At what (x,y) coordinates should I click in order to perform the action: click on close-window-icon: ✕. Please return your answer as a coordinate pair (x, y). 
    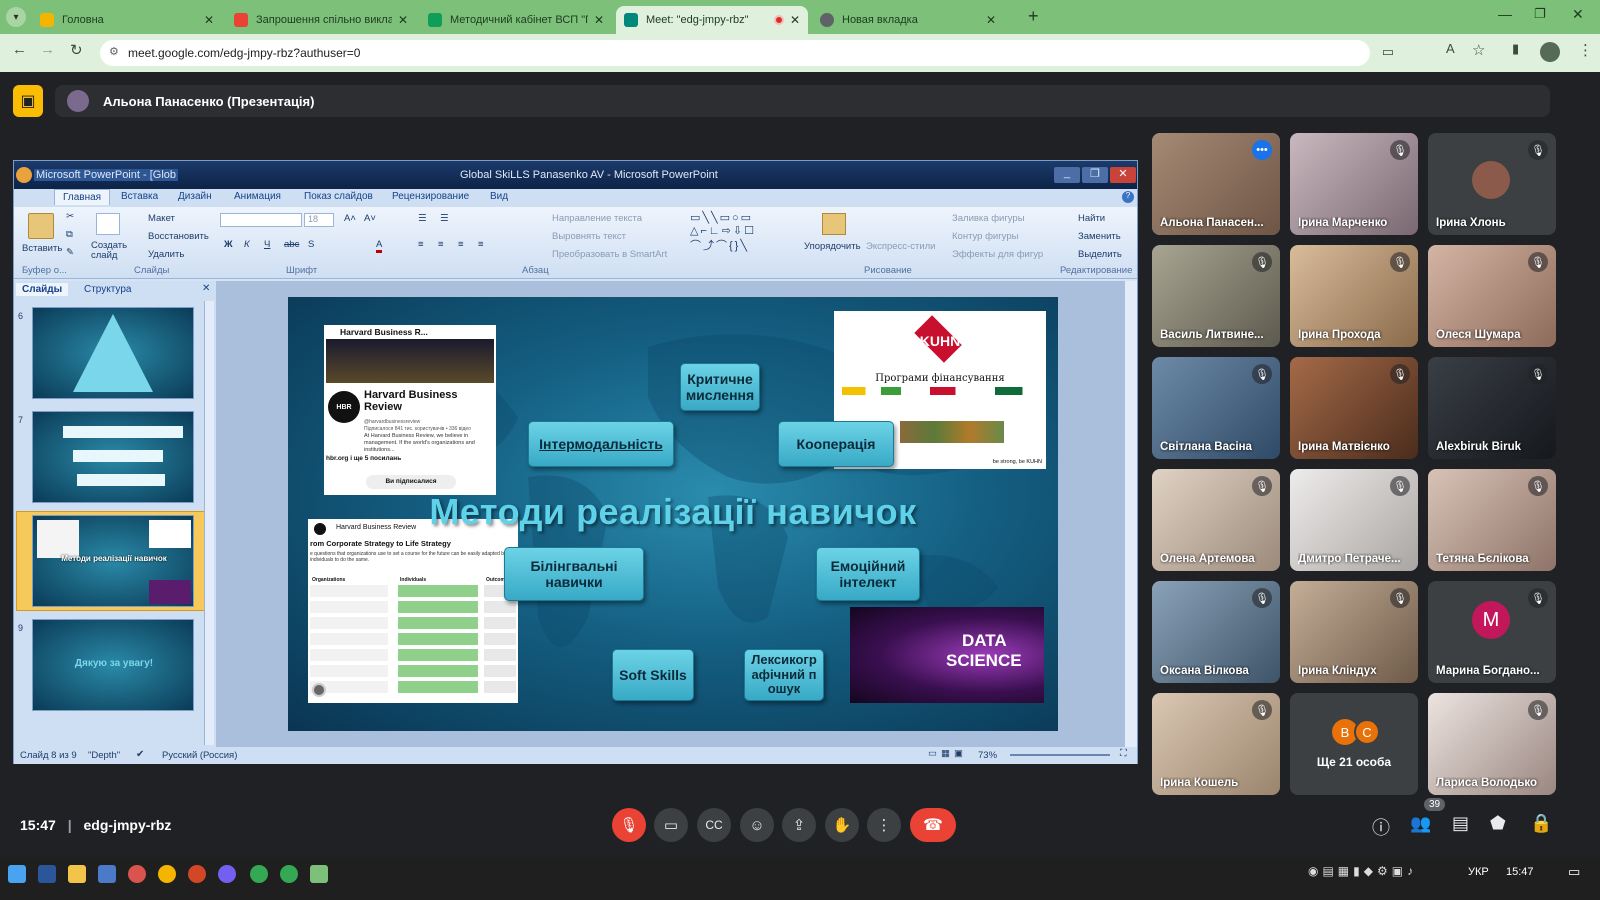
    Looking at the image, I should click on (1578, 14).